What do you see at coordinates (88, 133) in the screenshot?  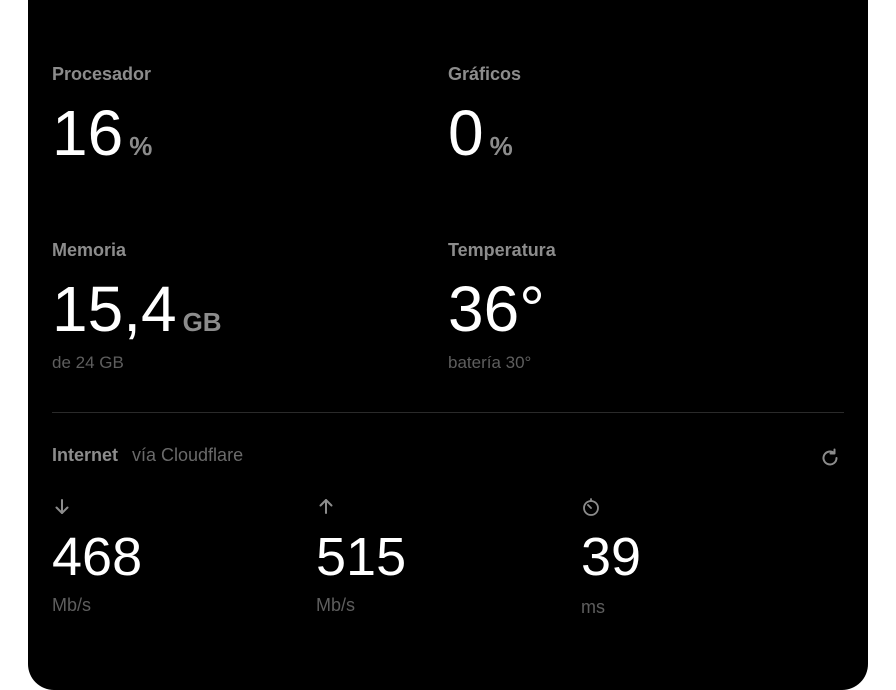 I see `processor-value: 16` at bounding box center [88, 133].